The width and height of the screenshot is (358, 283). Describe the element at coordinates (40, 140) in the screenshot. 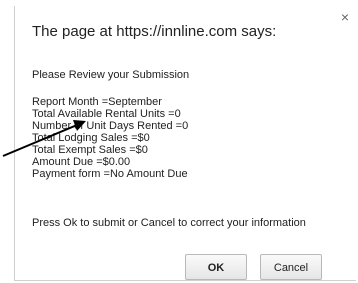

I see `arrow-shaft` at that location.